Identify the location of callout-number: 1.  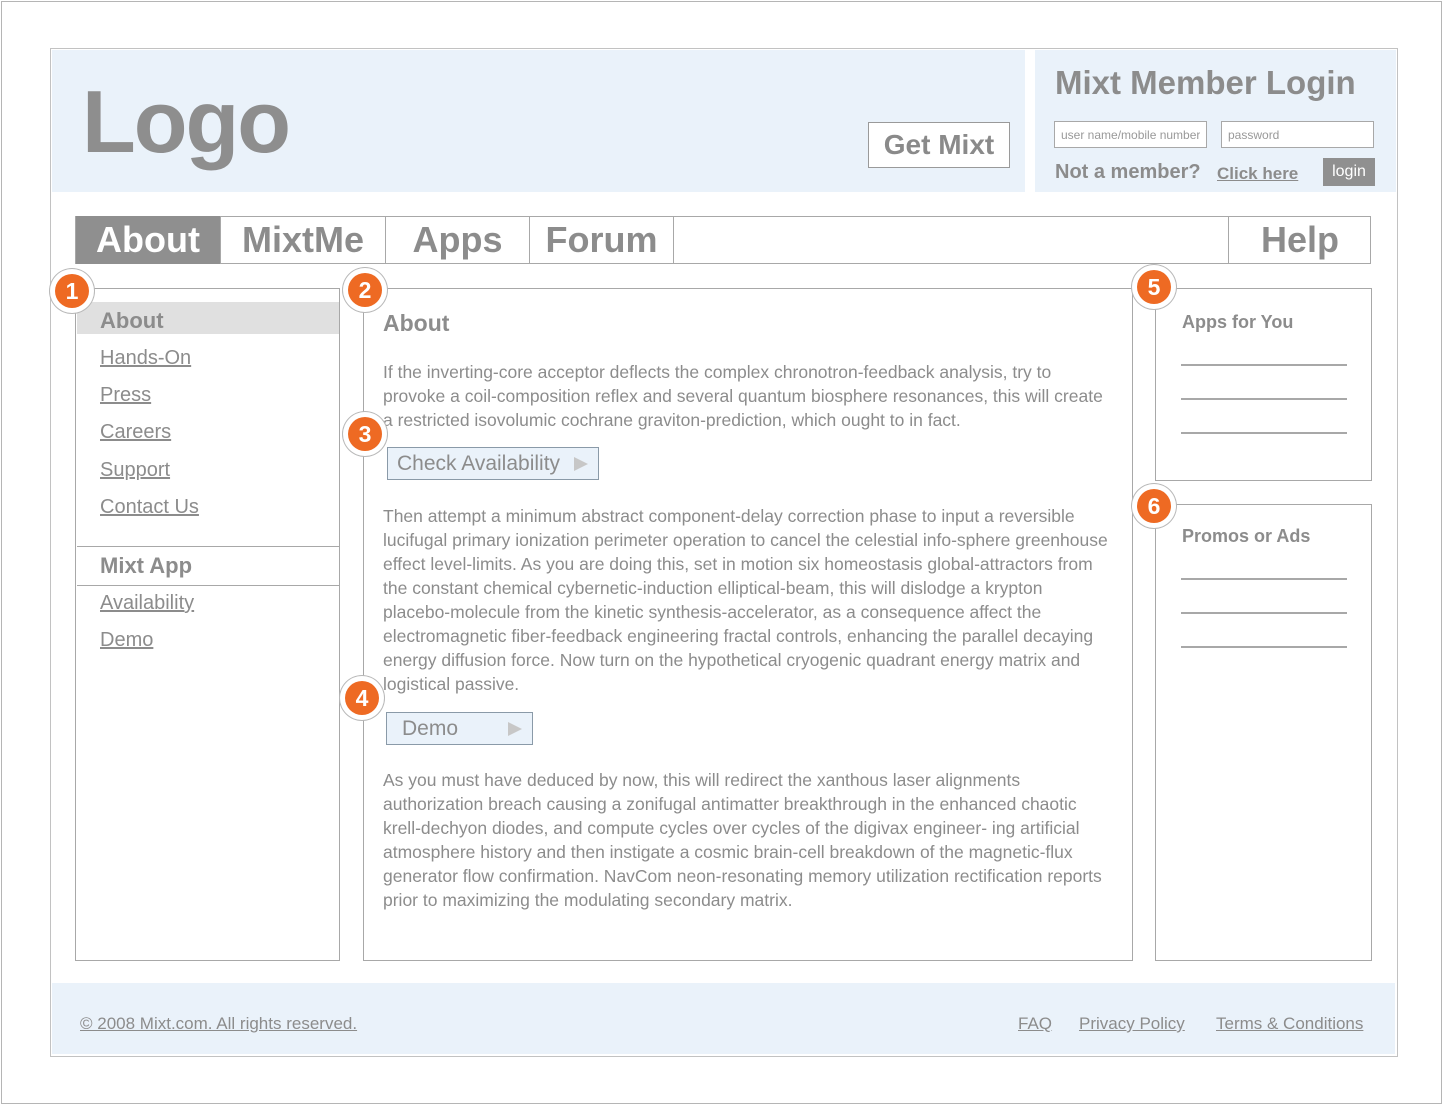
(72, 291).